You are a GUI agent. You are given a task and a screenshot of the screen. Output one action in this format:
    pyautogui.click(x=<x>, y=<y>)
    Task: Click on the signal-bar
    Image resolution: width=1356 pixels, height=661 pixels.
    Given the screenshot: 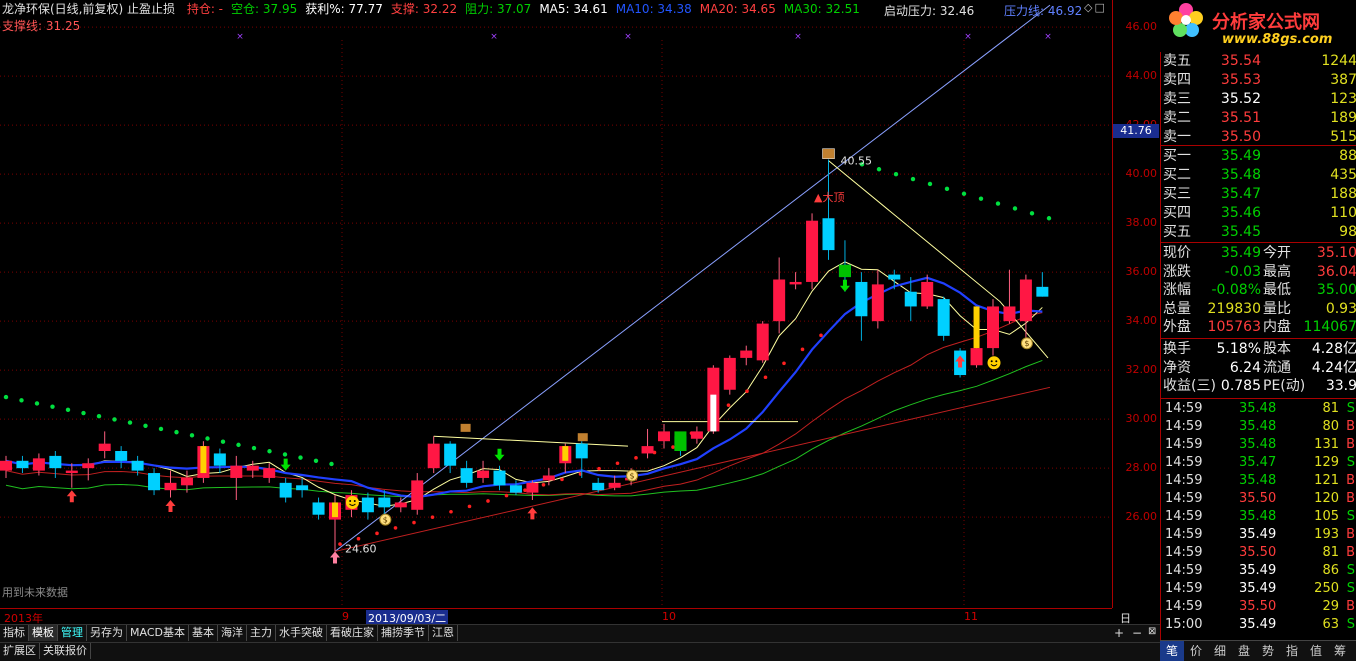 What is the action you would take?
    pyautogui.click(x=335, y=510)
    